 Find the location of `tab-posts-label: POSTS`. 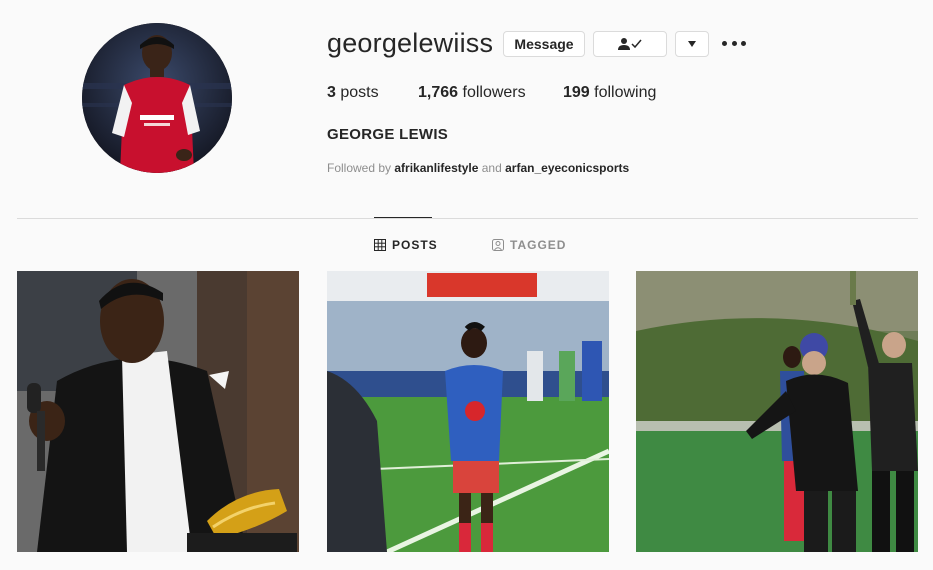

tab-posts-label: POSTS is located at coordinates (415, 245).